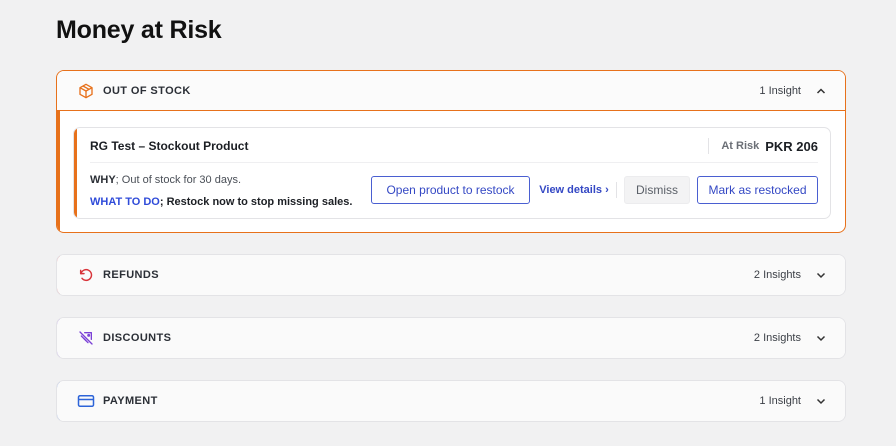 This screenshot has width=896, height=446. I want to click on section-title: DISCOUNTS, so click(137, 338).